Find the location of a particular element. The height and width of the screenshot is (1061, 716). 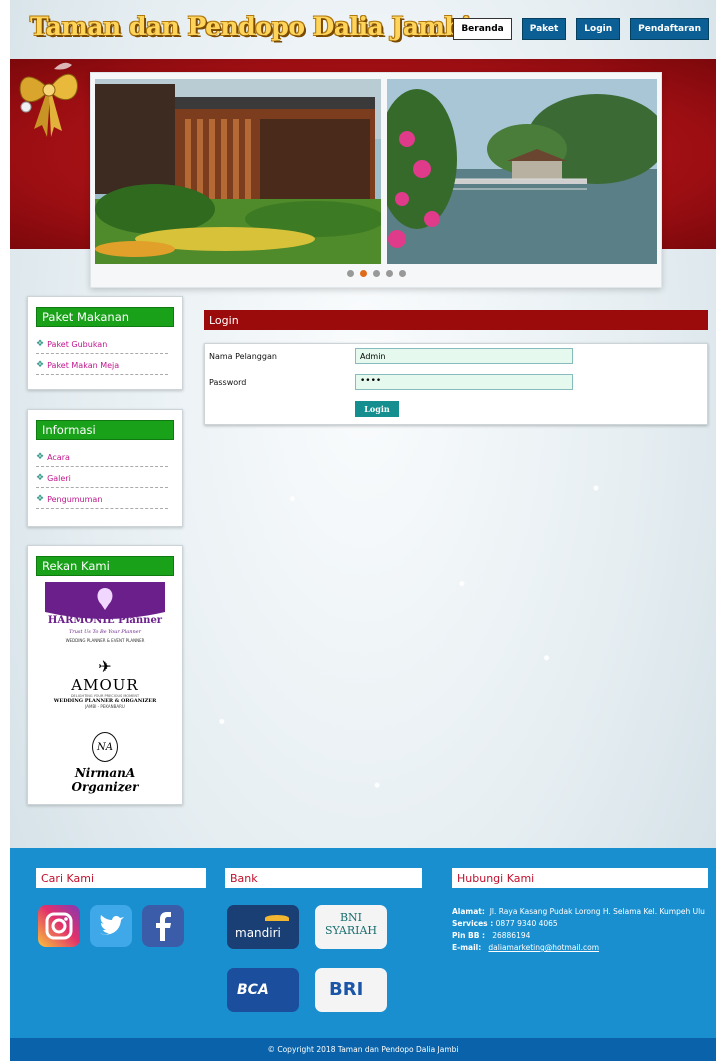

menu-item-label: Acara is located at coordinates (58, 457).